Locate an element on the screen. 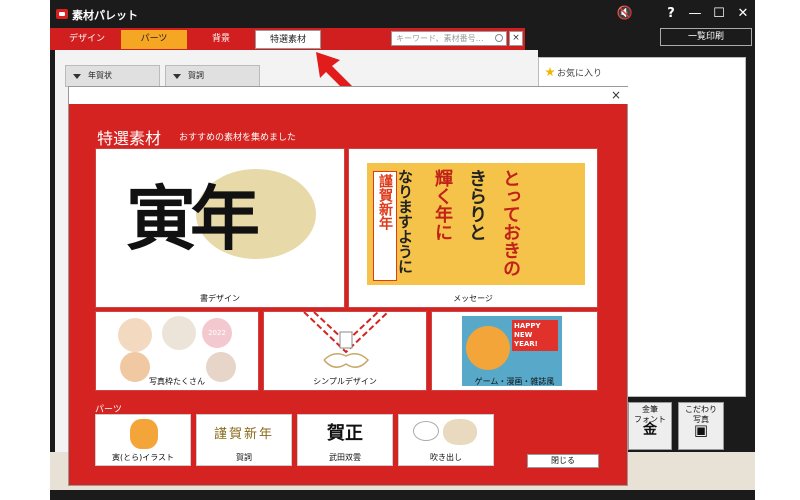 The height and width of the screenshot is (500, 800). tile-photo-frames: 2022 写真枠たくさん is located at coordinates (177, 351).